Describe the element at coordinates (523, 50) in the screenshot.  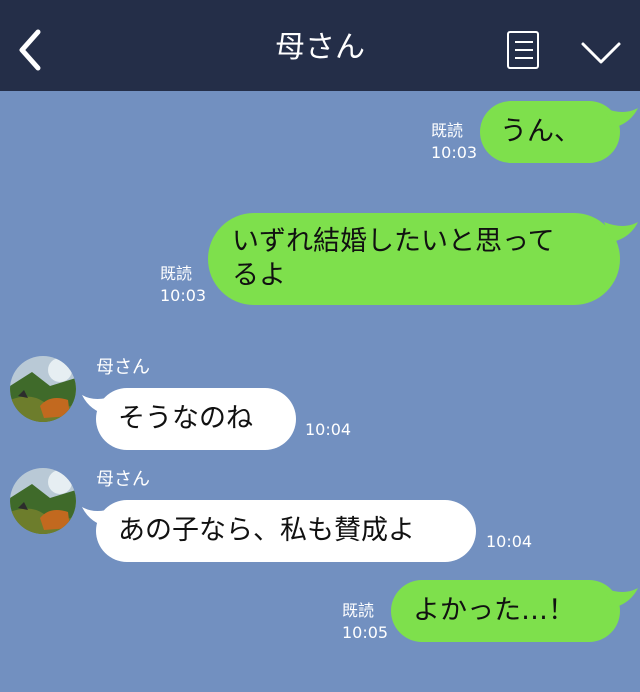
I see `menu-list-icon` at that location.